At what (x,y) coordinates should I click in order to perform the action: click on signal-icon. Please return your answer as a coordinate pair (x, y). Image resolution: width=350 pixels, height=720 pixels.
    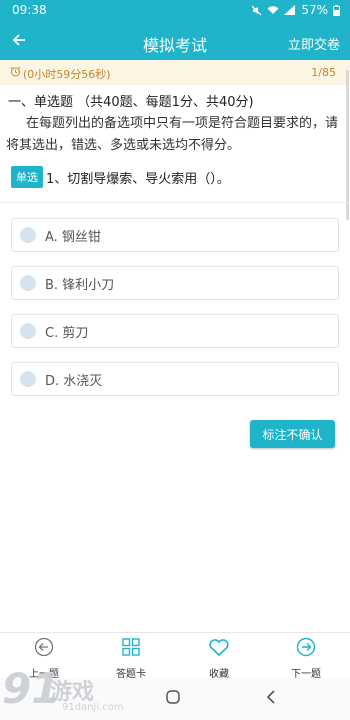
    Looking at the image, I should click on (290, 10).